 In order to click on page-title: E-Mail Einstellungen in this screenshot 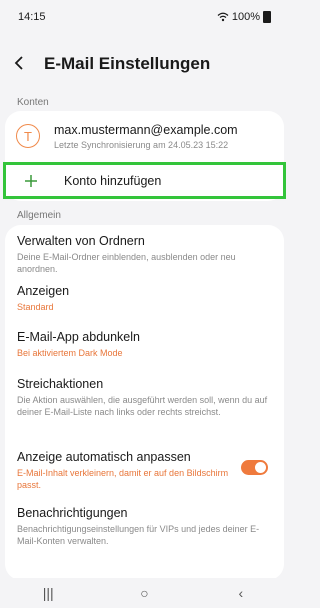, I will do `click(127, 63)`.